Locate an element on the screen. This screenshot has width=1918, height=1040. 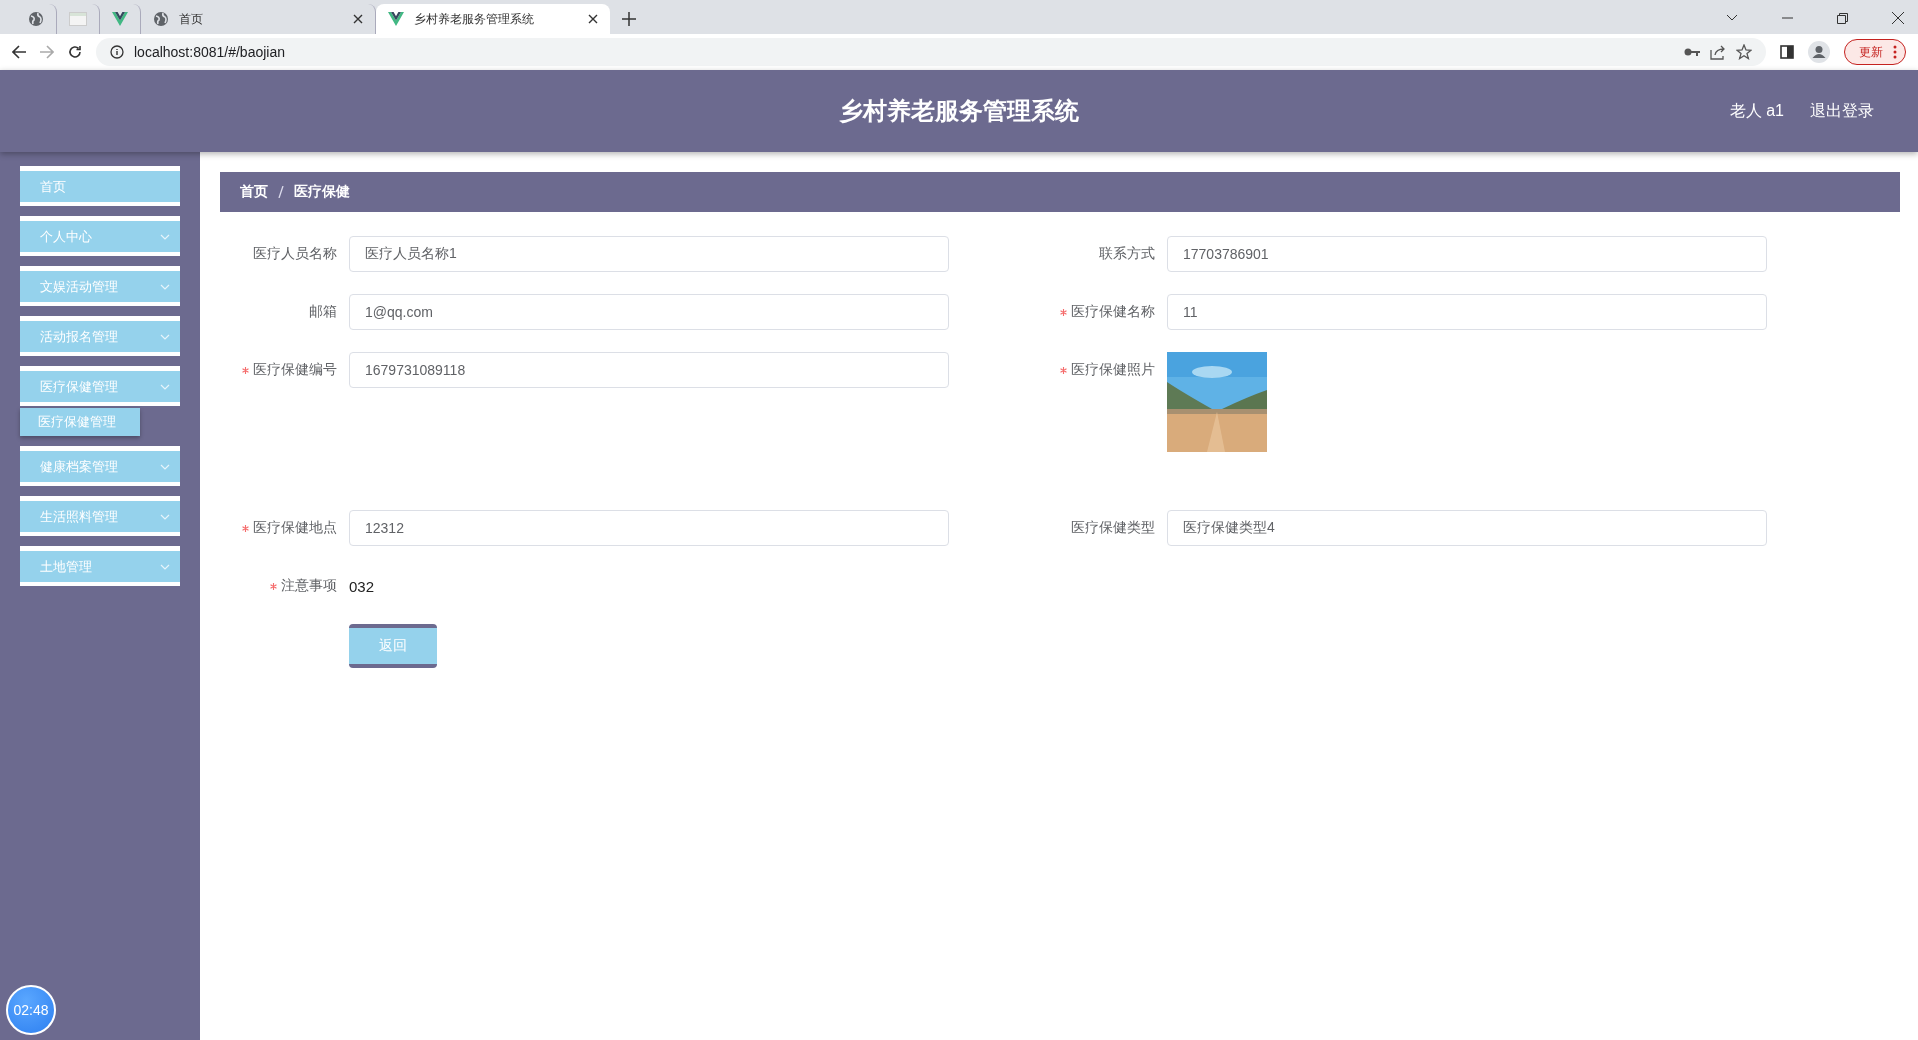
text-field: 17703786901 is located at coordinates (1467, 254).